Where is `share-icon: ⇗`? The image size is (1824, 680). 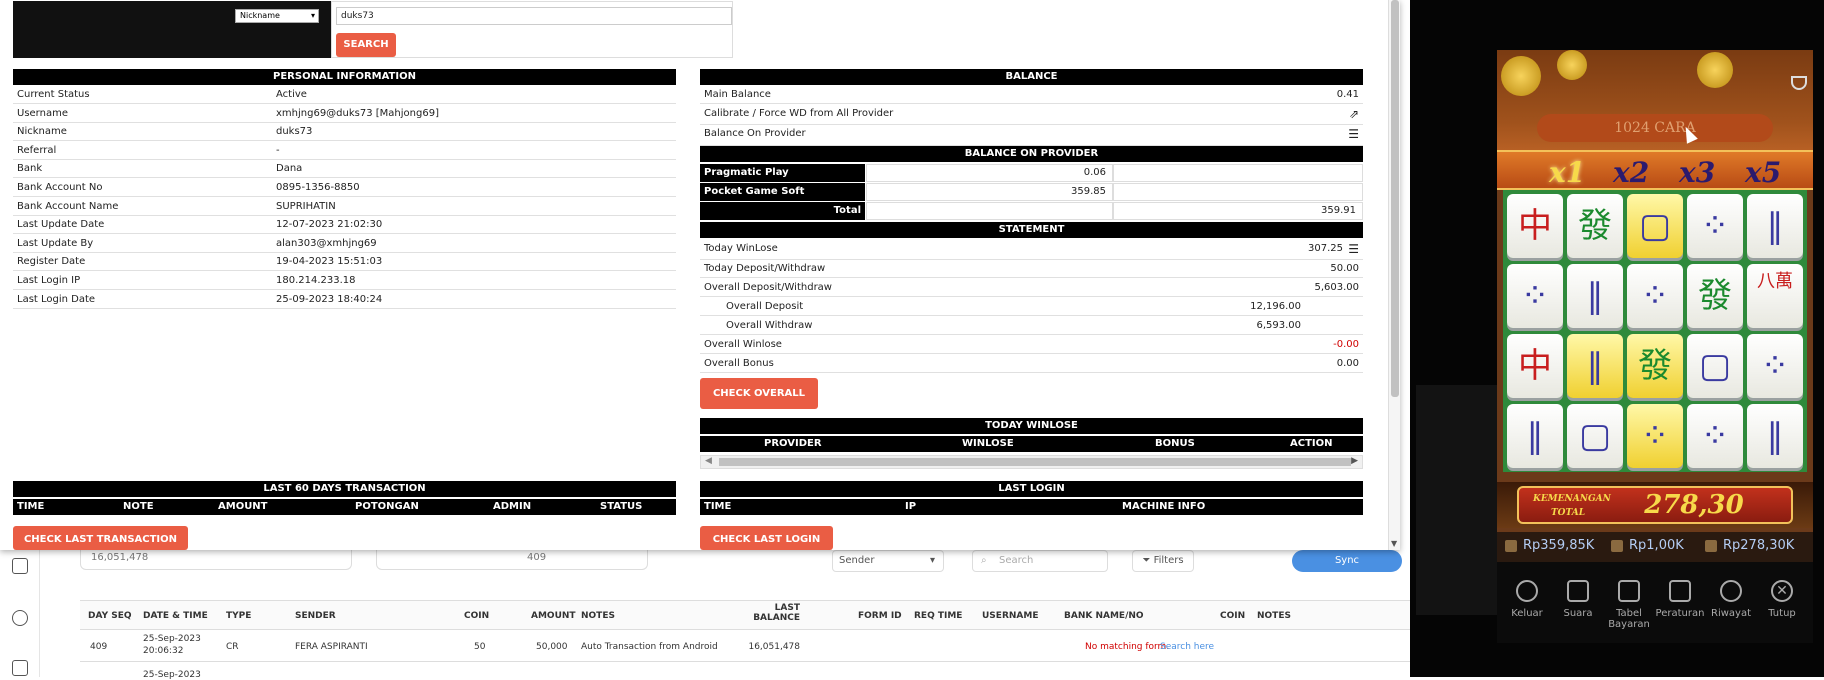
share-icon: ⇗ is located at coordinates (1354, 114).